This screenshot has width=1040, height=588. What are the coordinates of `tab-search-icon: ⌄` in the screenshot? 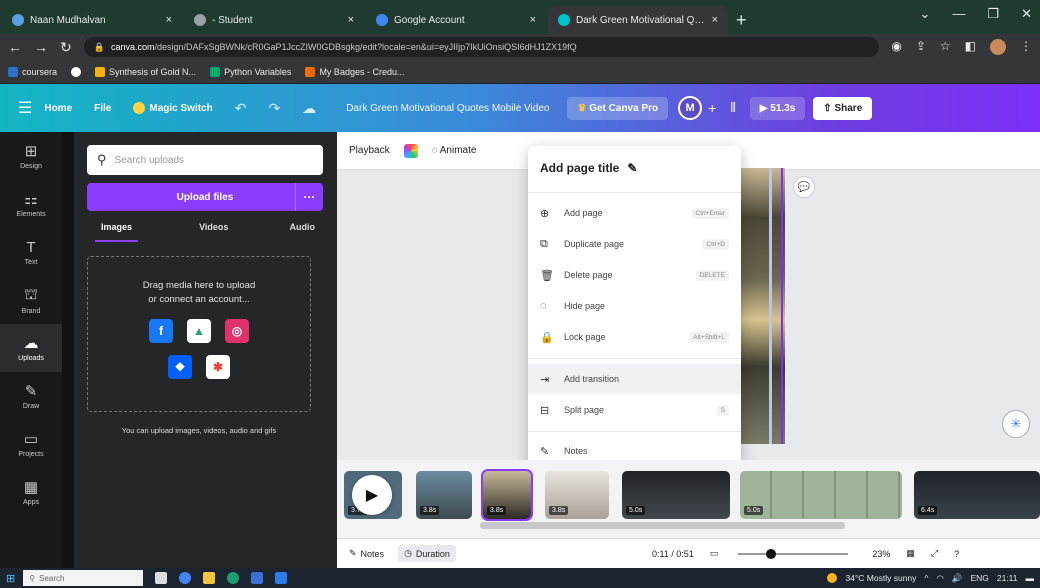 It's located at (925, 14).